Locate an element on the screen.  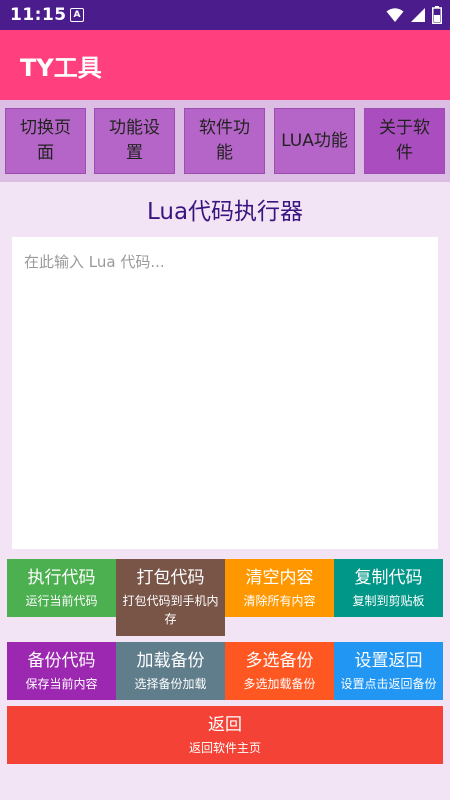
execute-code-button: 执行代码 运行当前代码 is located at coordinates (61, 588).